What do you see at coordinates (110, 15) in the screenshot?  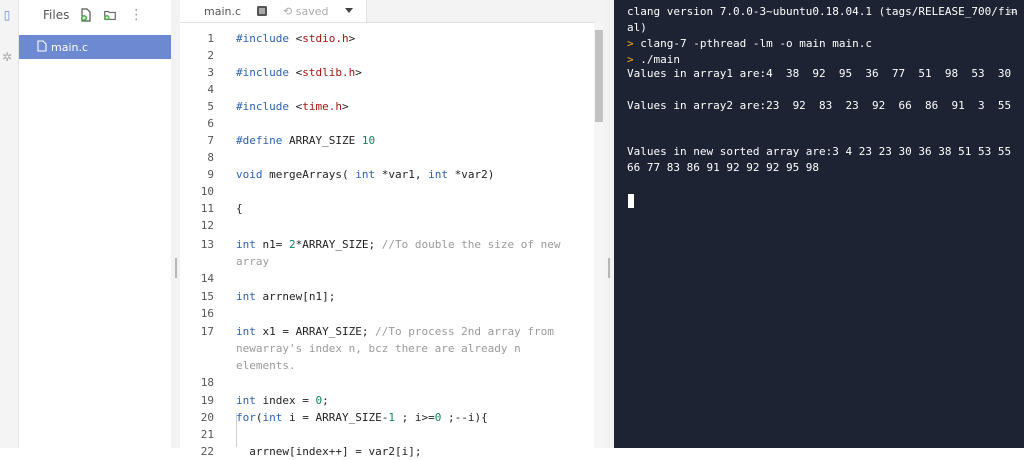 I see `add-folder-icon` at bounding box center [110, 15].